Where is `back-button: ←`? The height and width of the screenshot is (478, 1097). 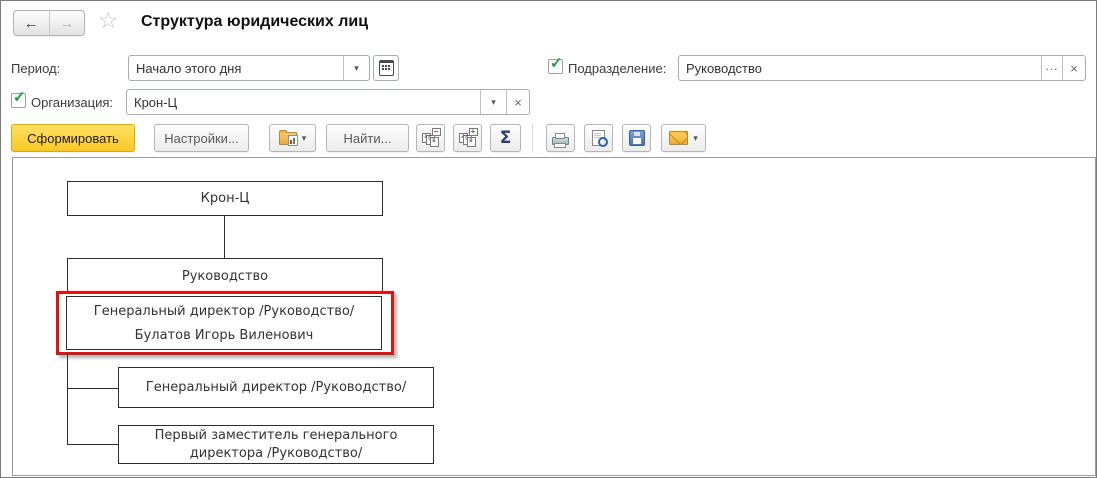 back-button: ← is located at coordinates (32, 23).